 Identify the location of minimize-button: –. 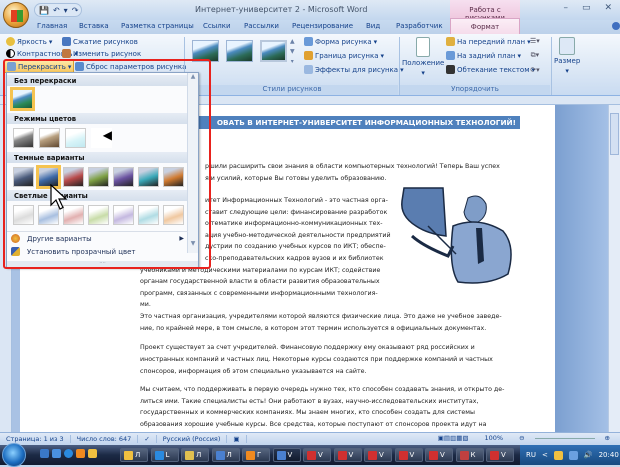
(565, 8).